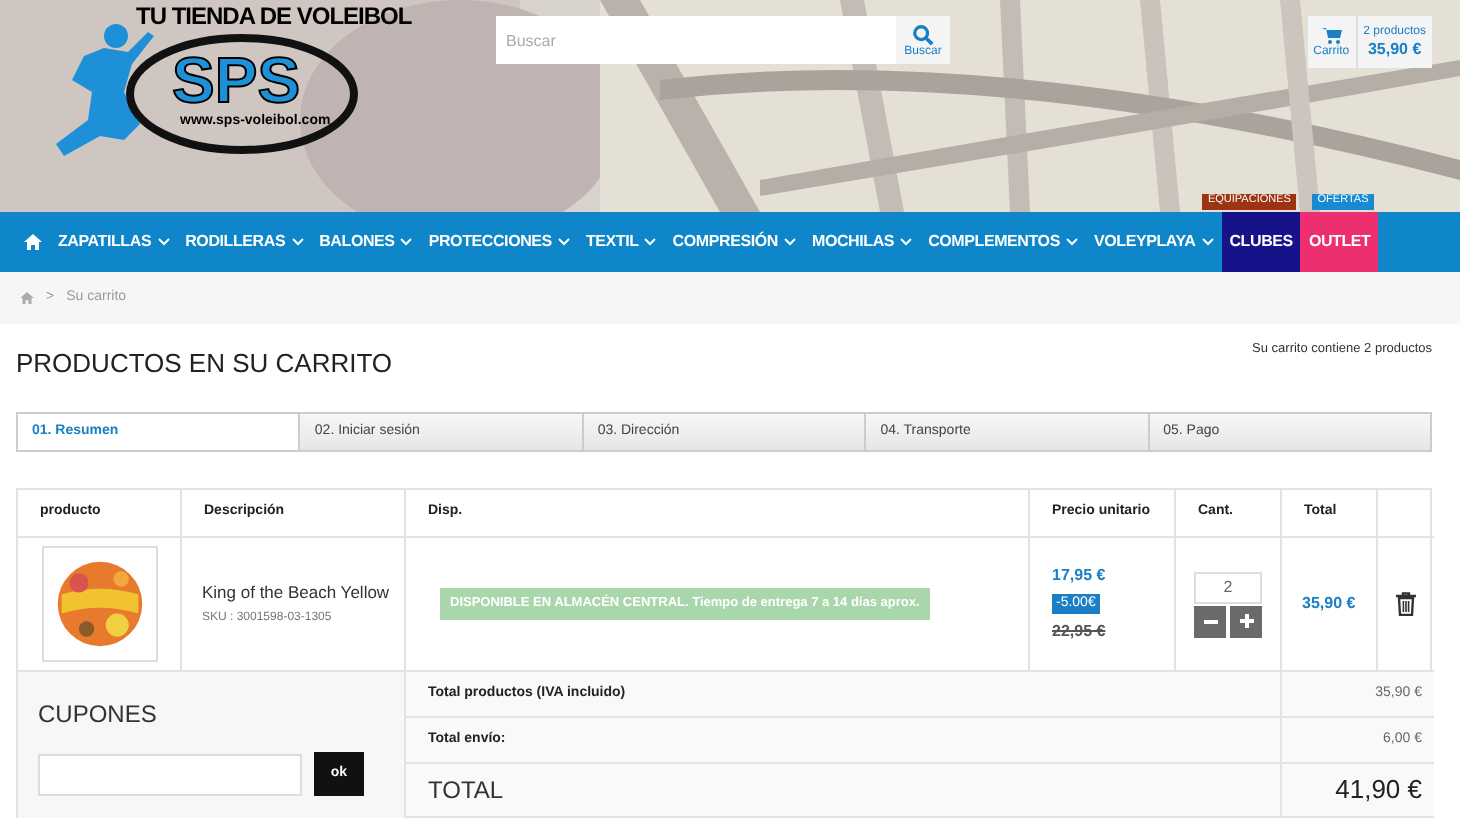 This screenshot has height=818, width=1460. Describe the element at coordinates (1406, 604) in the screenshot. I see `trash-icon` at that location.